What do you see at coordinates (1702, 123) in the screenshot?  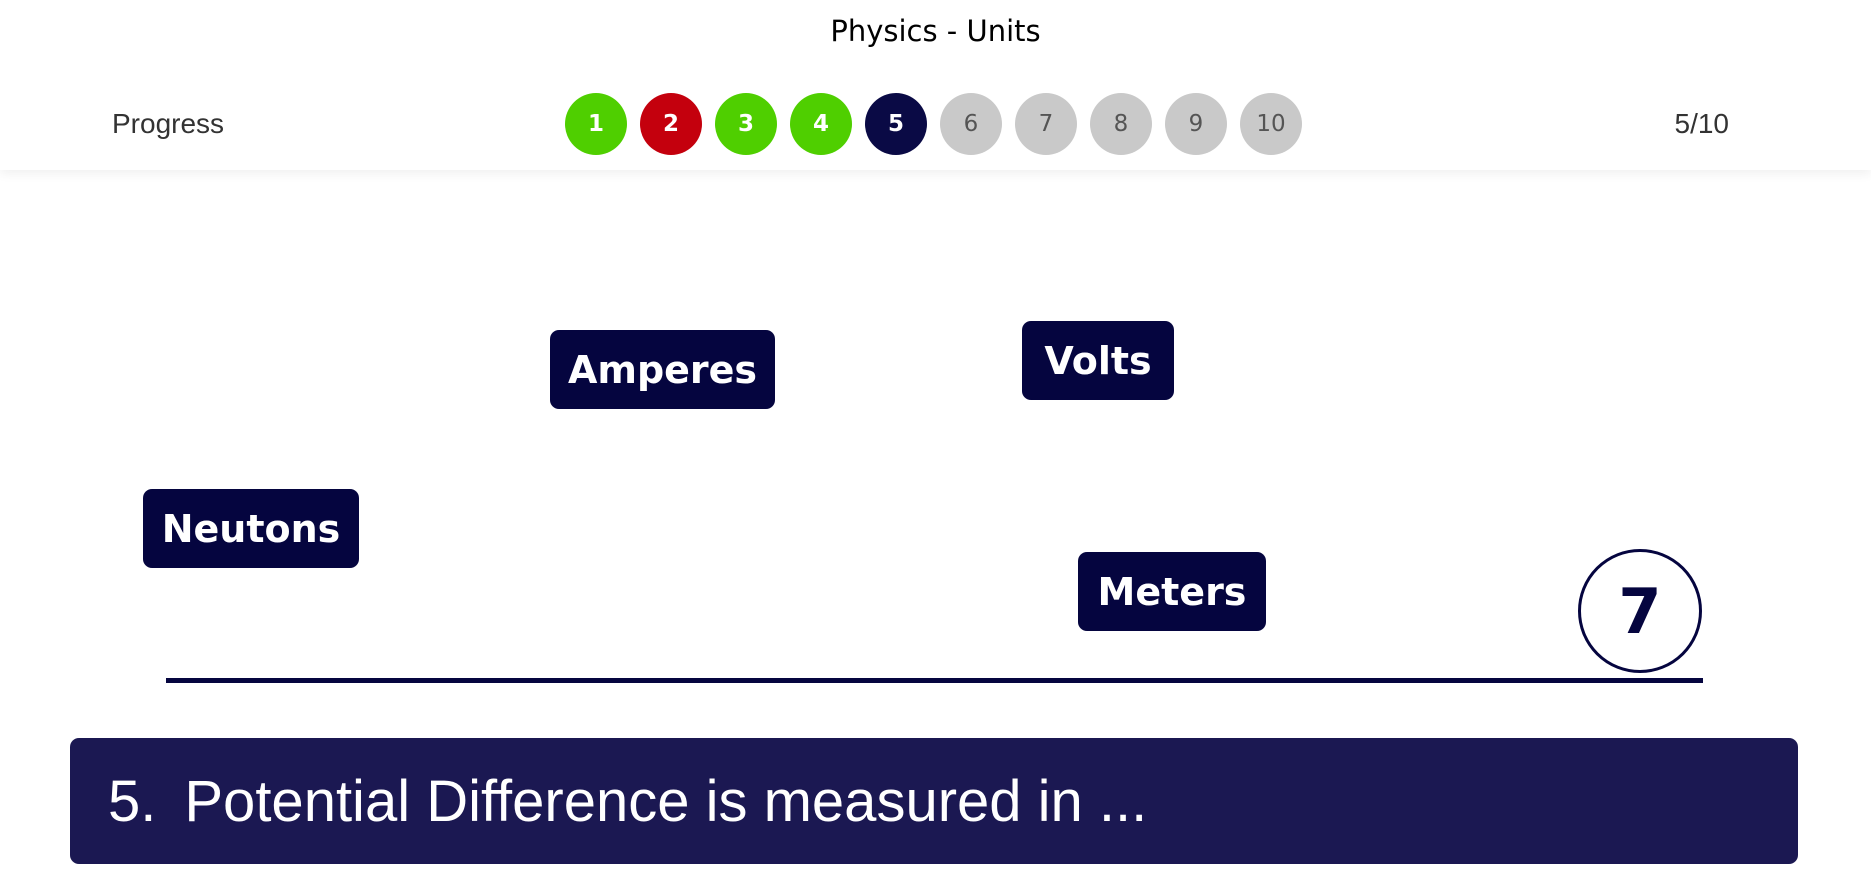 I see `progress-count: 5/10` at bounding box center [1702, 123].